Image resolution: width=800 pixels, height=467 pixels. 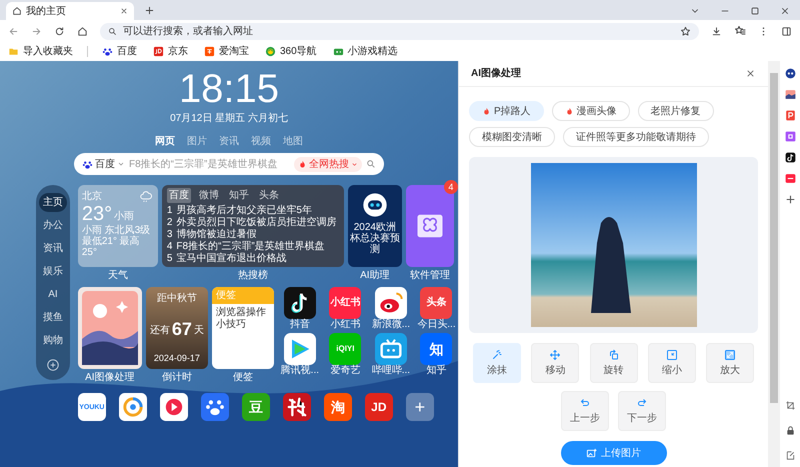 I want to click on feature-chip: 老照片修复, so click(x=676, y=111).